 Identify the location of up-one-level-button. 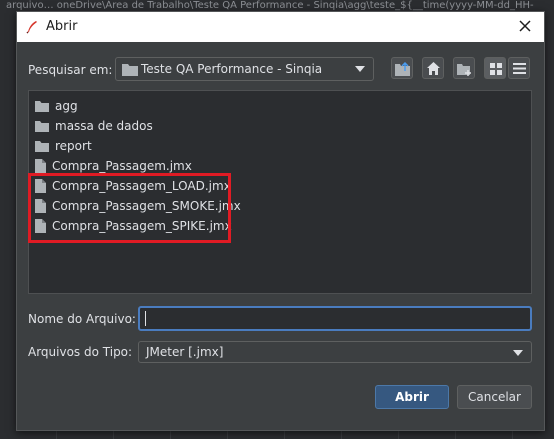
(402, 68).